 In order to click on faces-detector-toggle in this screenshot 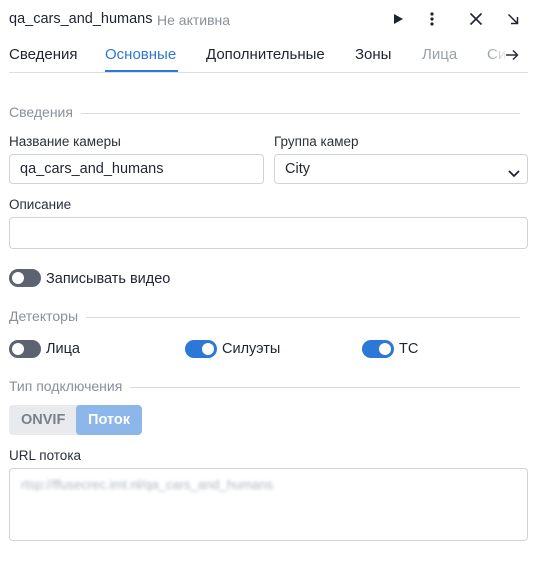, I will do `click(25, 349)`.